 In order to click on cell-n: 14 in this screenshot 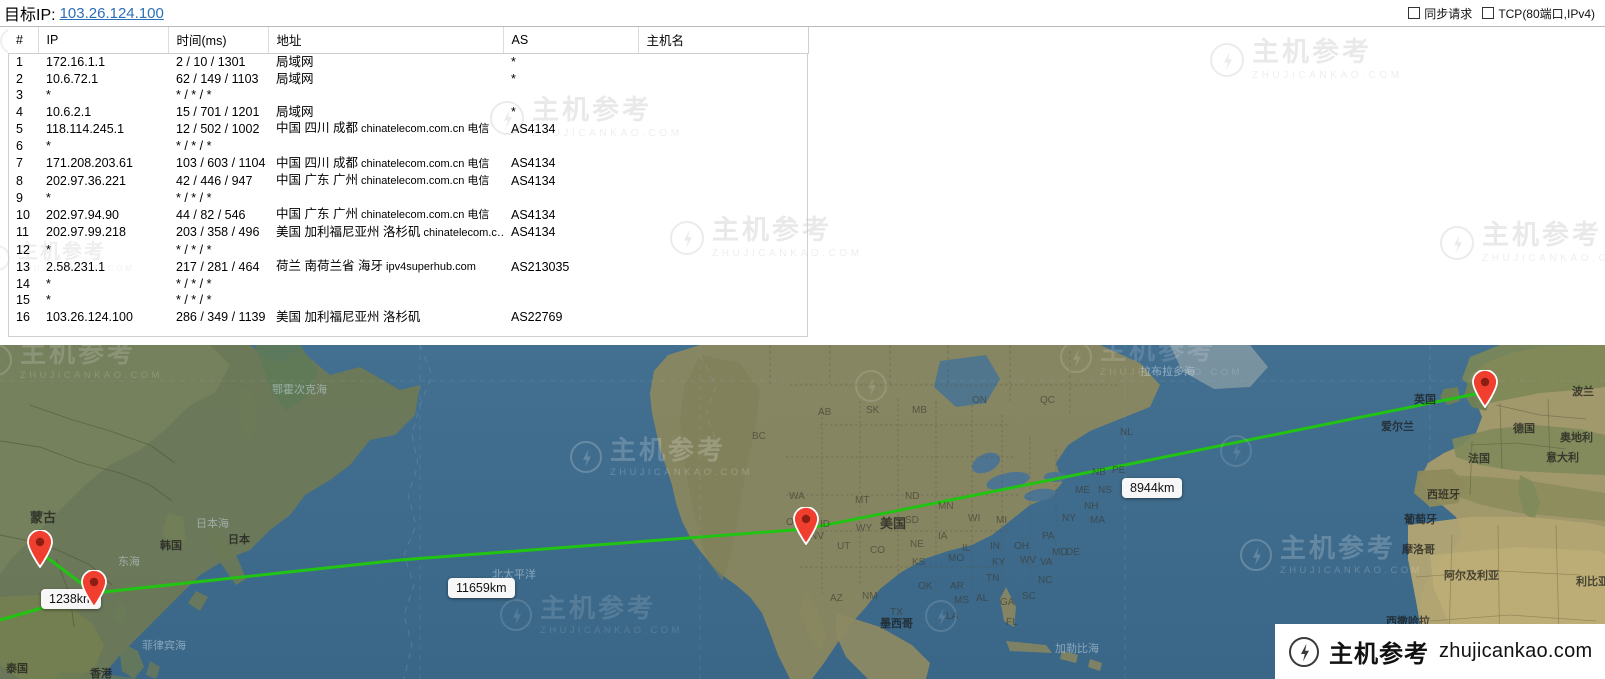, I will do `click(23, 283)`.